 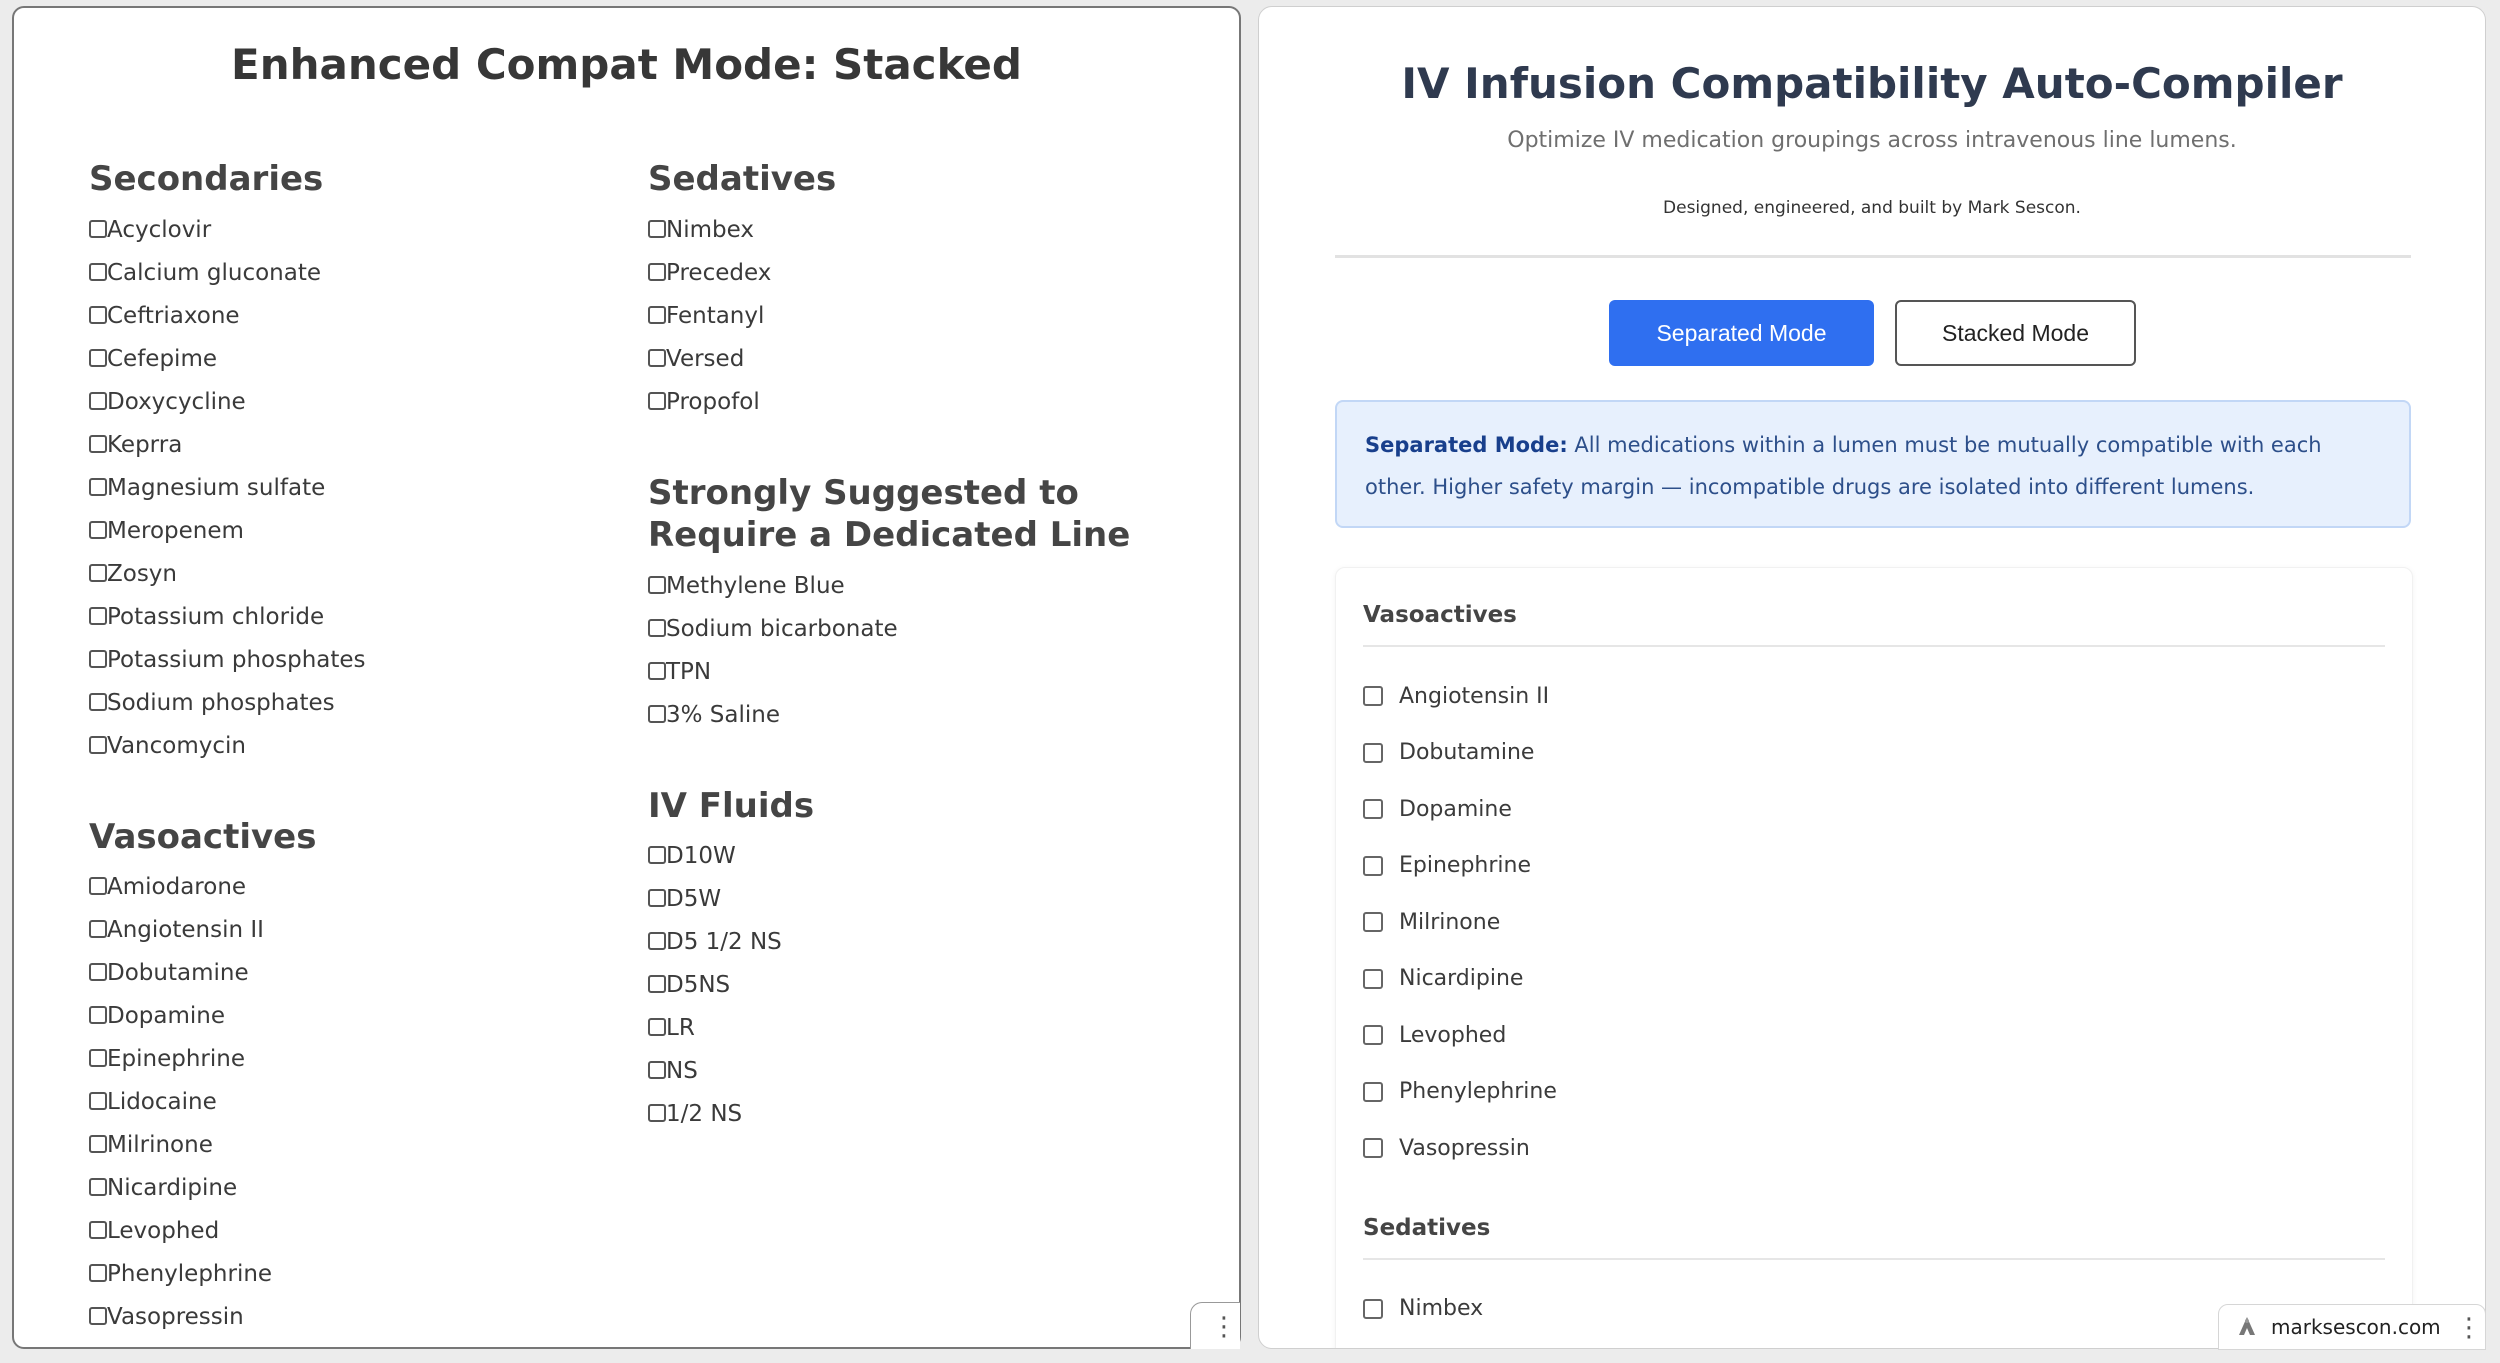 I want to click on medication-option: Potassium phosphates, so click(x=359, y=668).